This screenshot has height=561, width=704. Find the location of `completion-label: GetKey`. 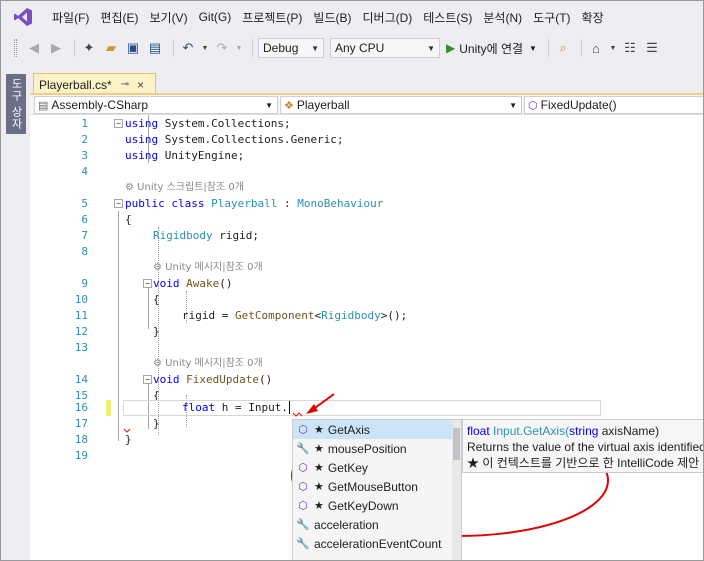

completion-label: GetKey is located at coordinates (347, 467).